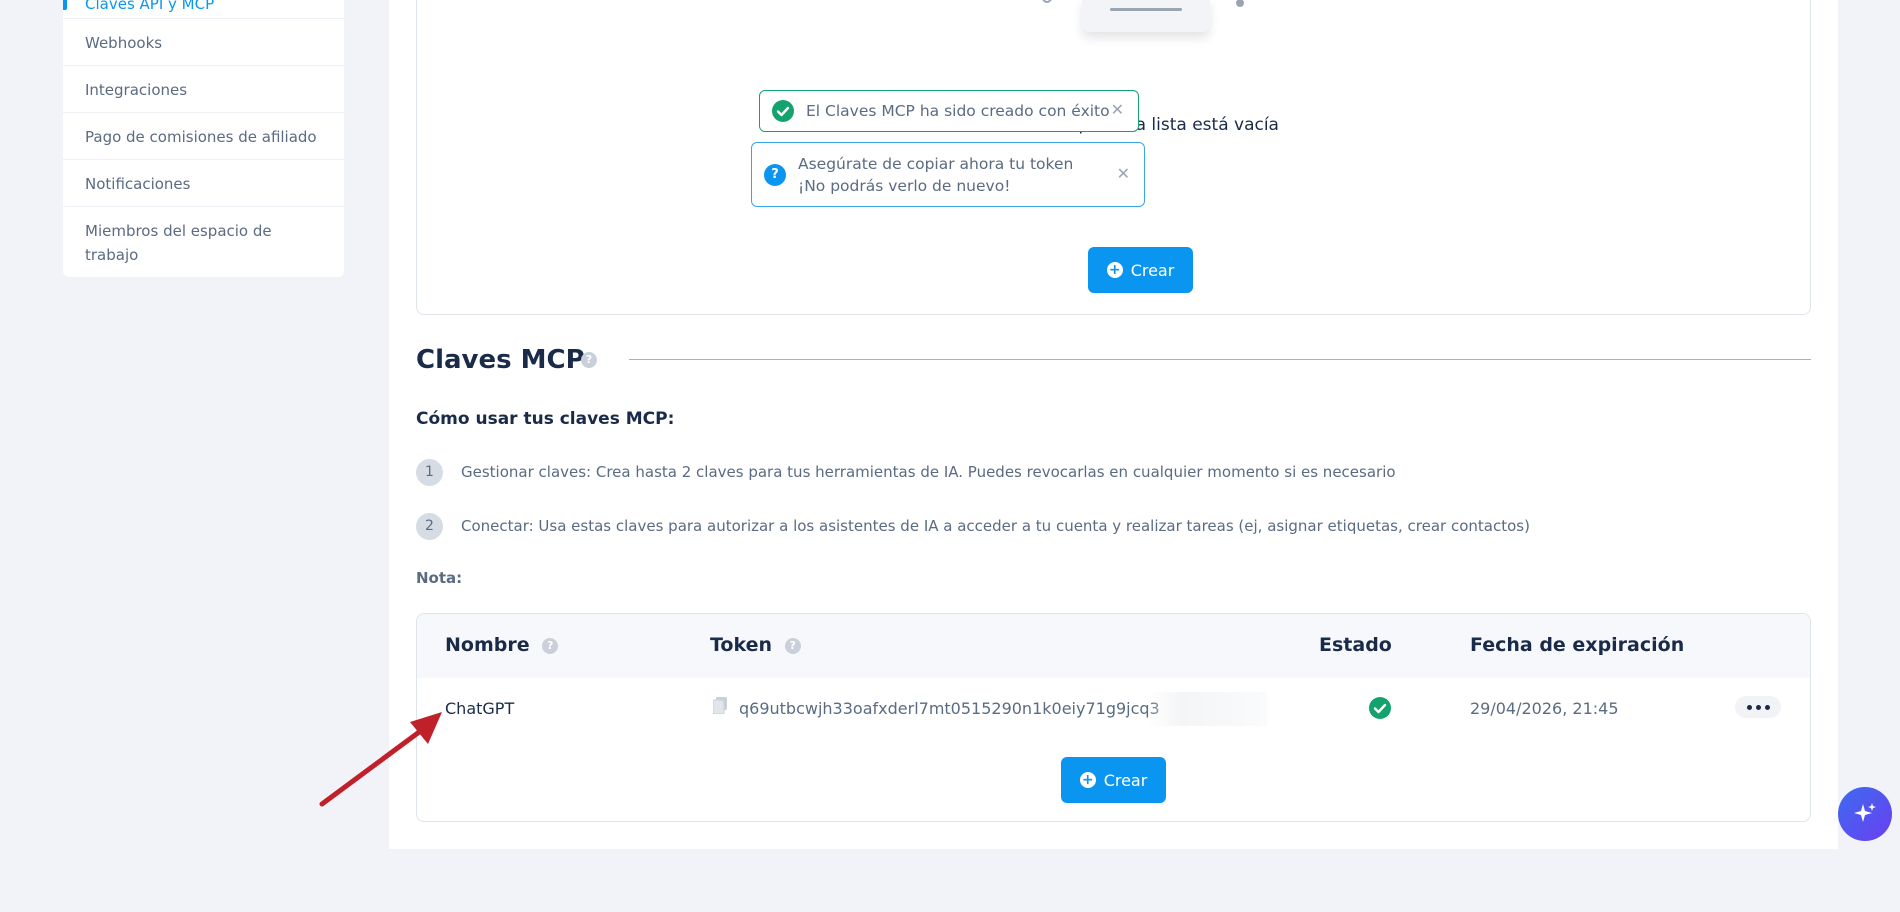  I want to click on sidebar-item-integrations: Integraciones, so click(203, 88).